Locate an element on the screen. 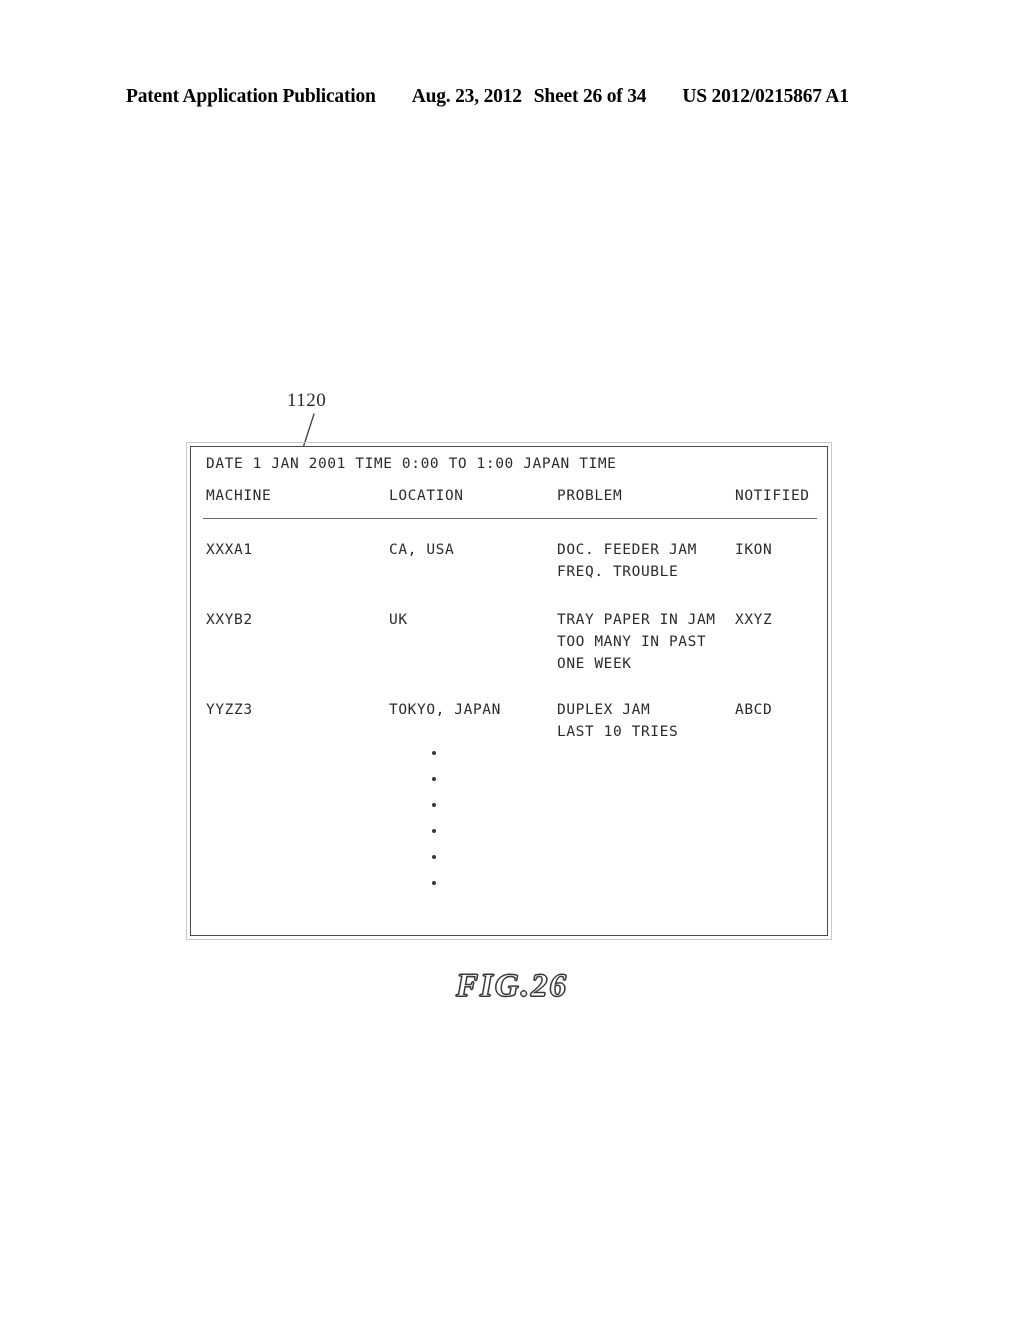 The image size is (1024, 1320). problem-line: ONE WEEK is located at coordinates (594, 664).